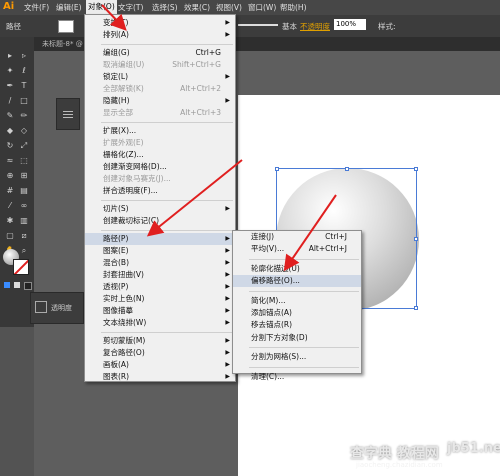  I want to click on arrow-to-path-item, so click(194, 198).